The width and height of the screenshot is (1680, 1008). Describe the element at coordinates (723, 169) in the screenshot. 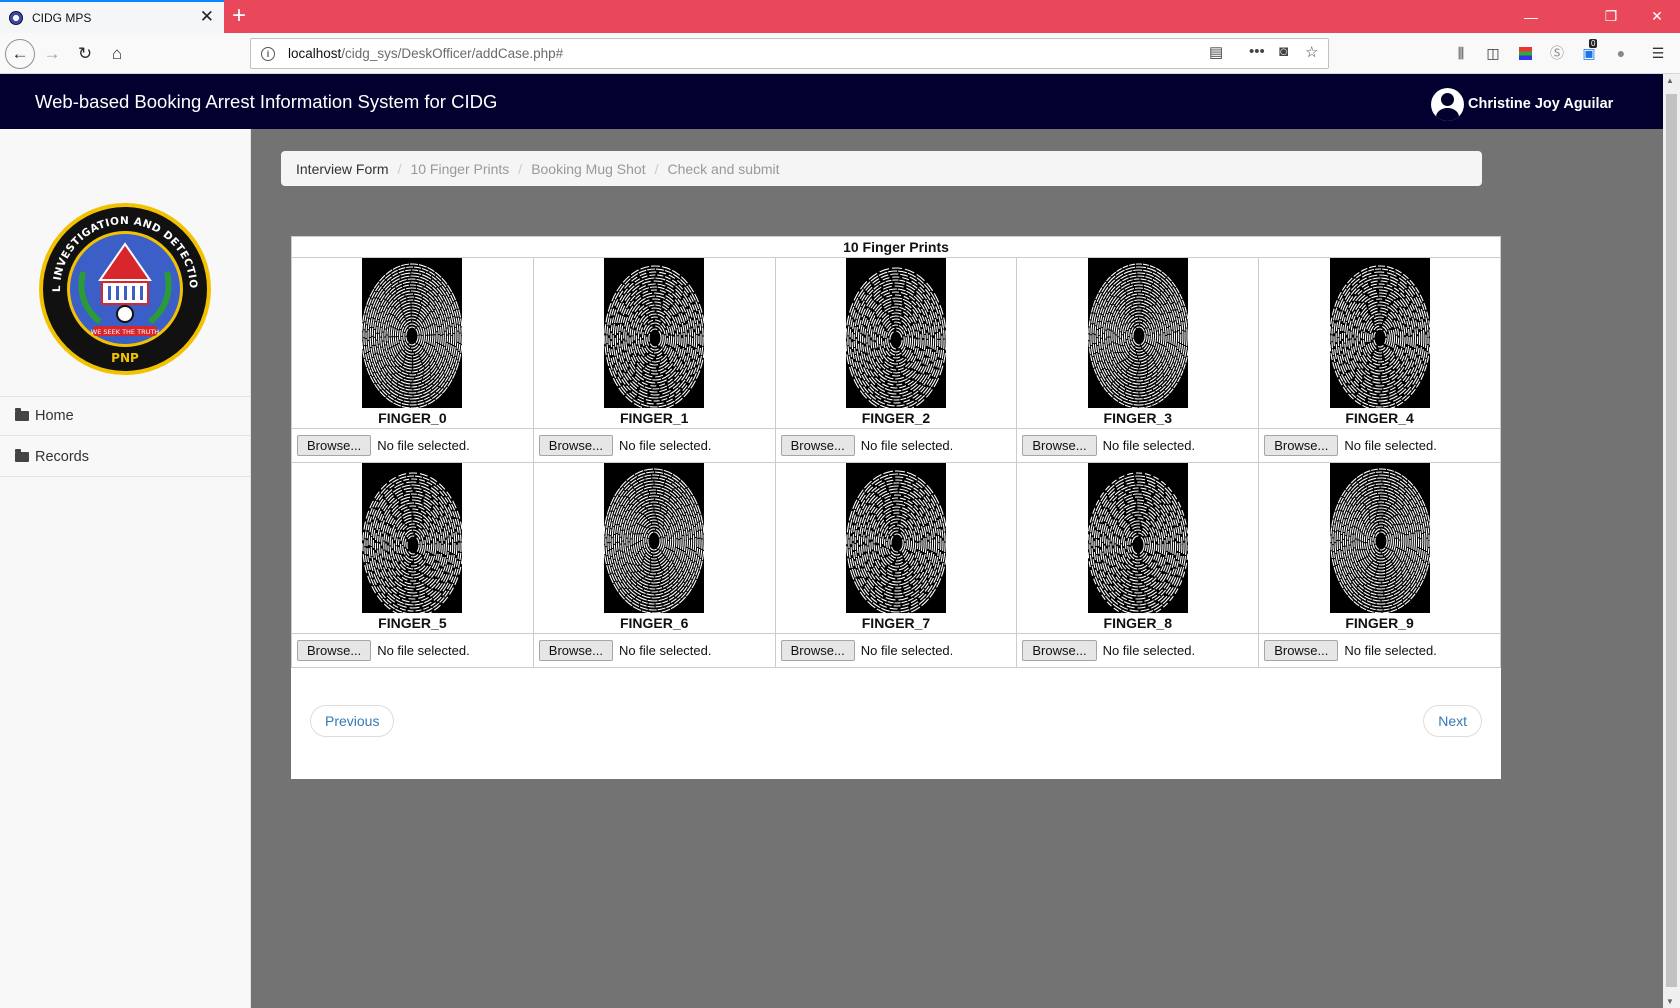

I see `breadcrumb-check-submit: Check and submit` at that location.